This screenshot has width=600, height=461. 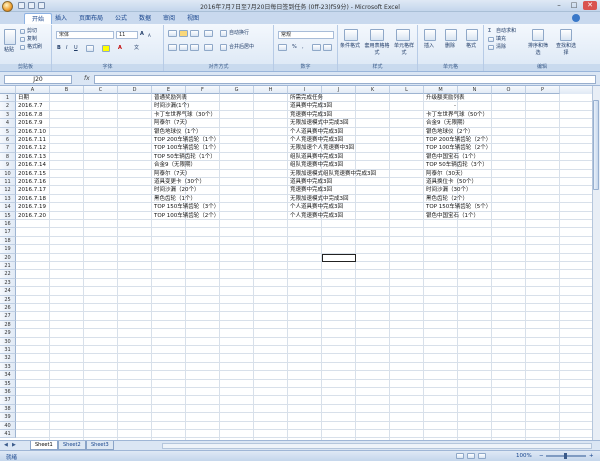 I want to click on minimize-button: –, so click(x=559, y=5).